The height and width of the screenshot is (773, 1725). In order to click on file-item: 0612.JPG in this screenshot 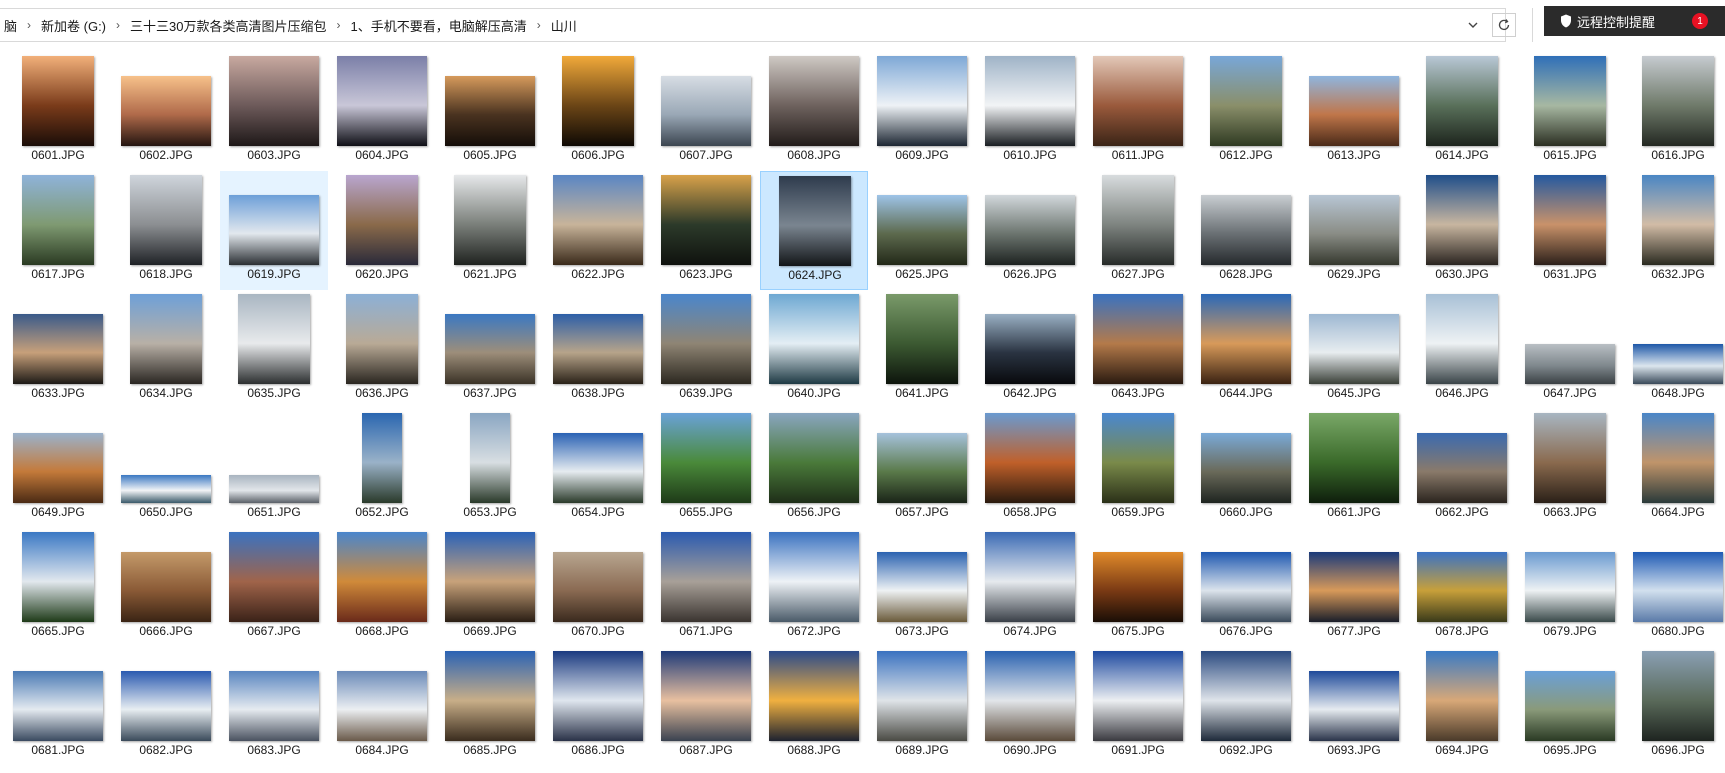, I will do `click(1246, 111)`.